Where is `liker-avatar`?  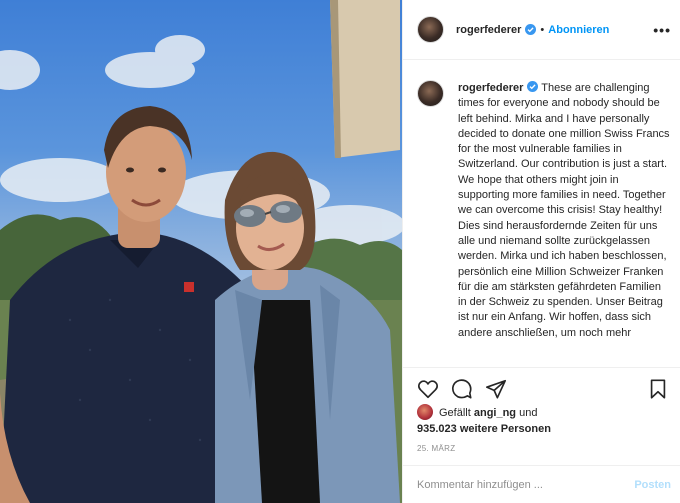 liker-avatar is located at coordinates (425, 412).